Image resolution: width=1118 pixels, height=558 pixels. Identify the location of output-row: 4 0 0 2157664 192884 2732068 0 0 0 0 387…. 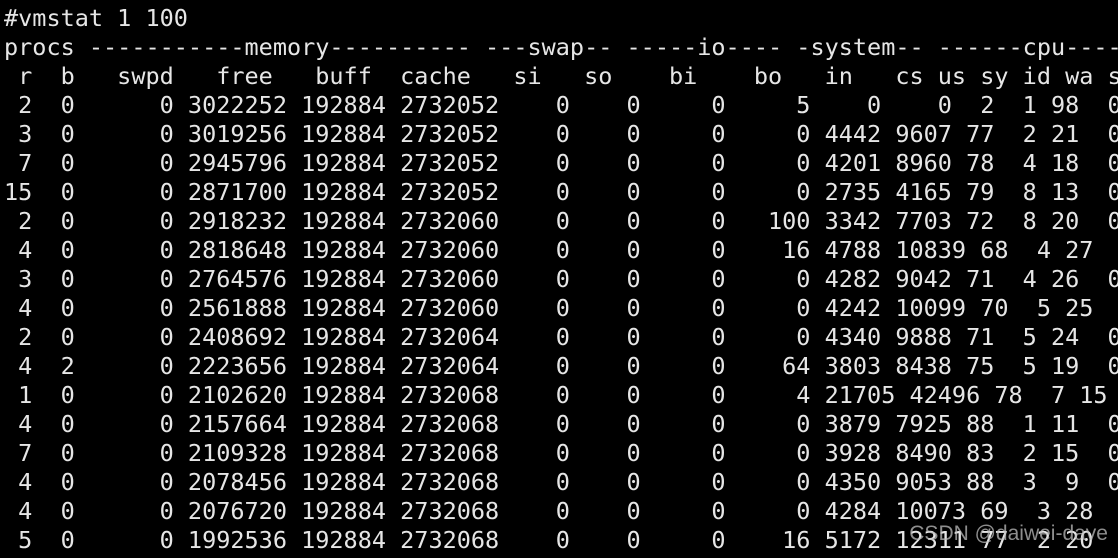
(561, 424).